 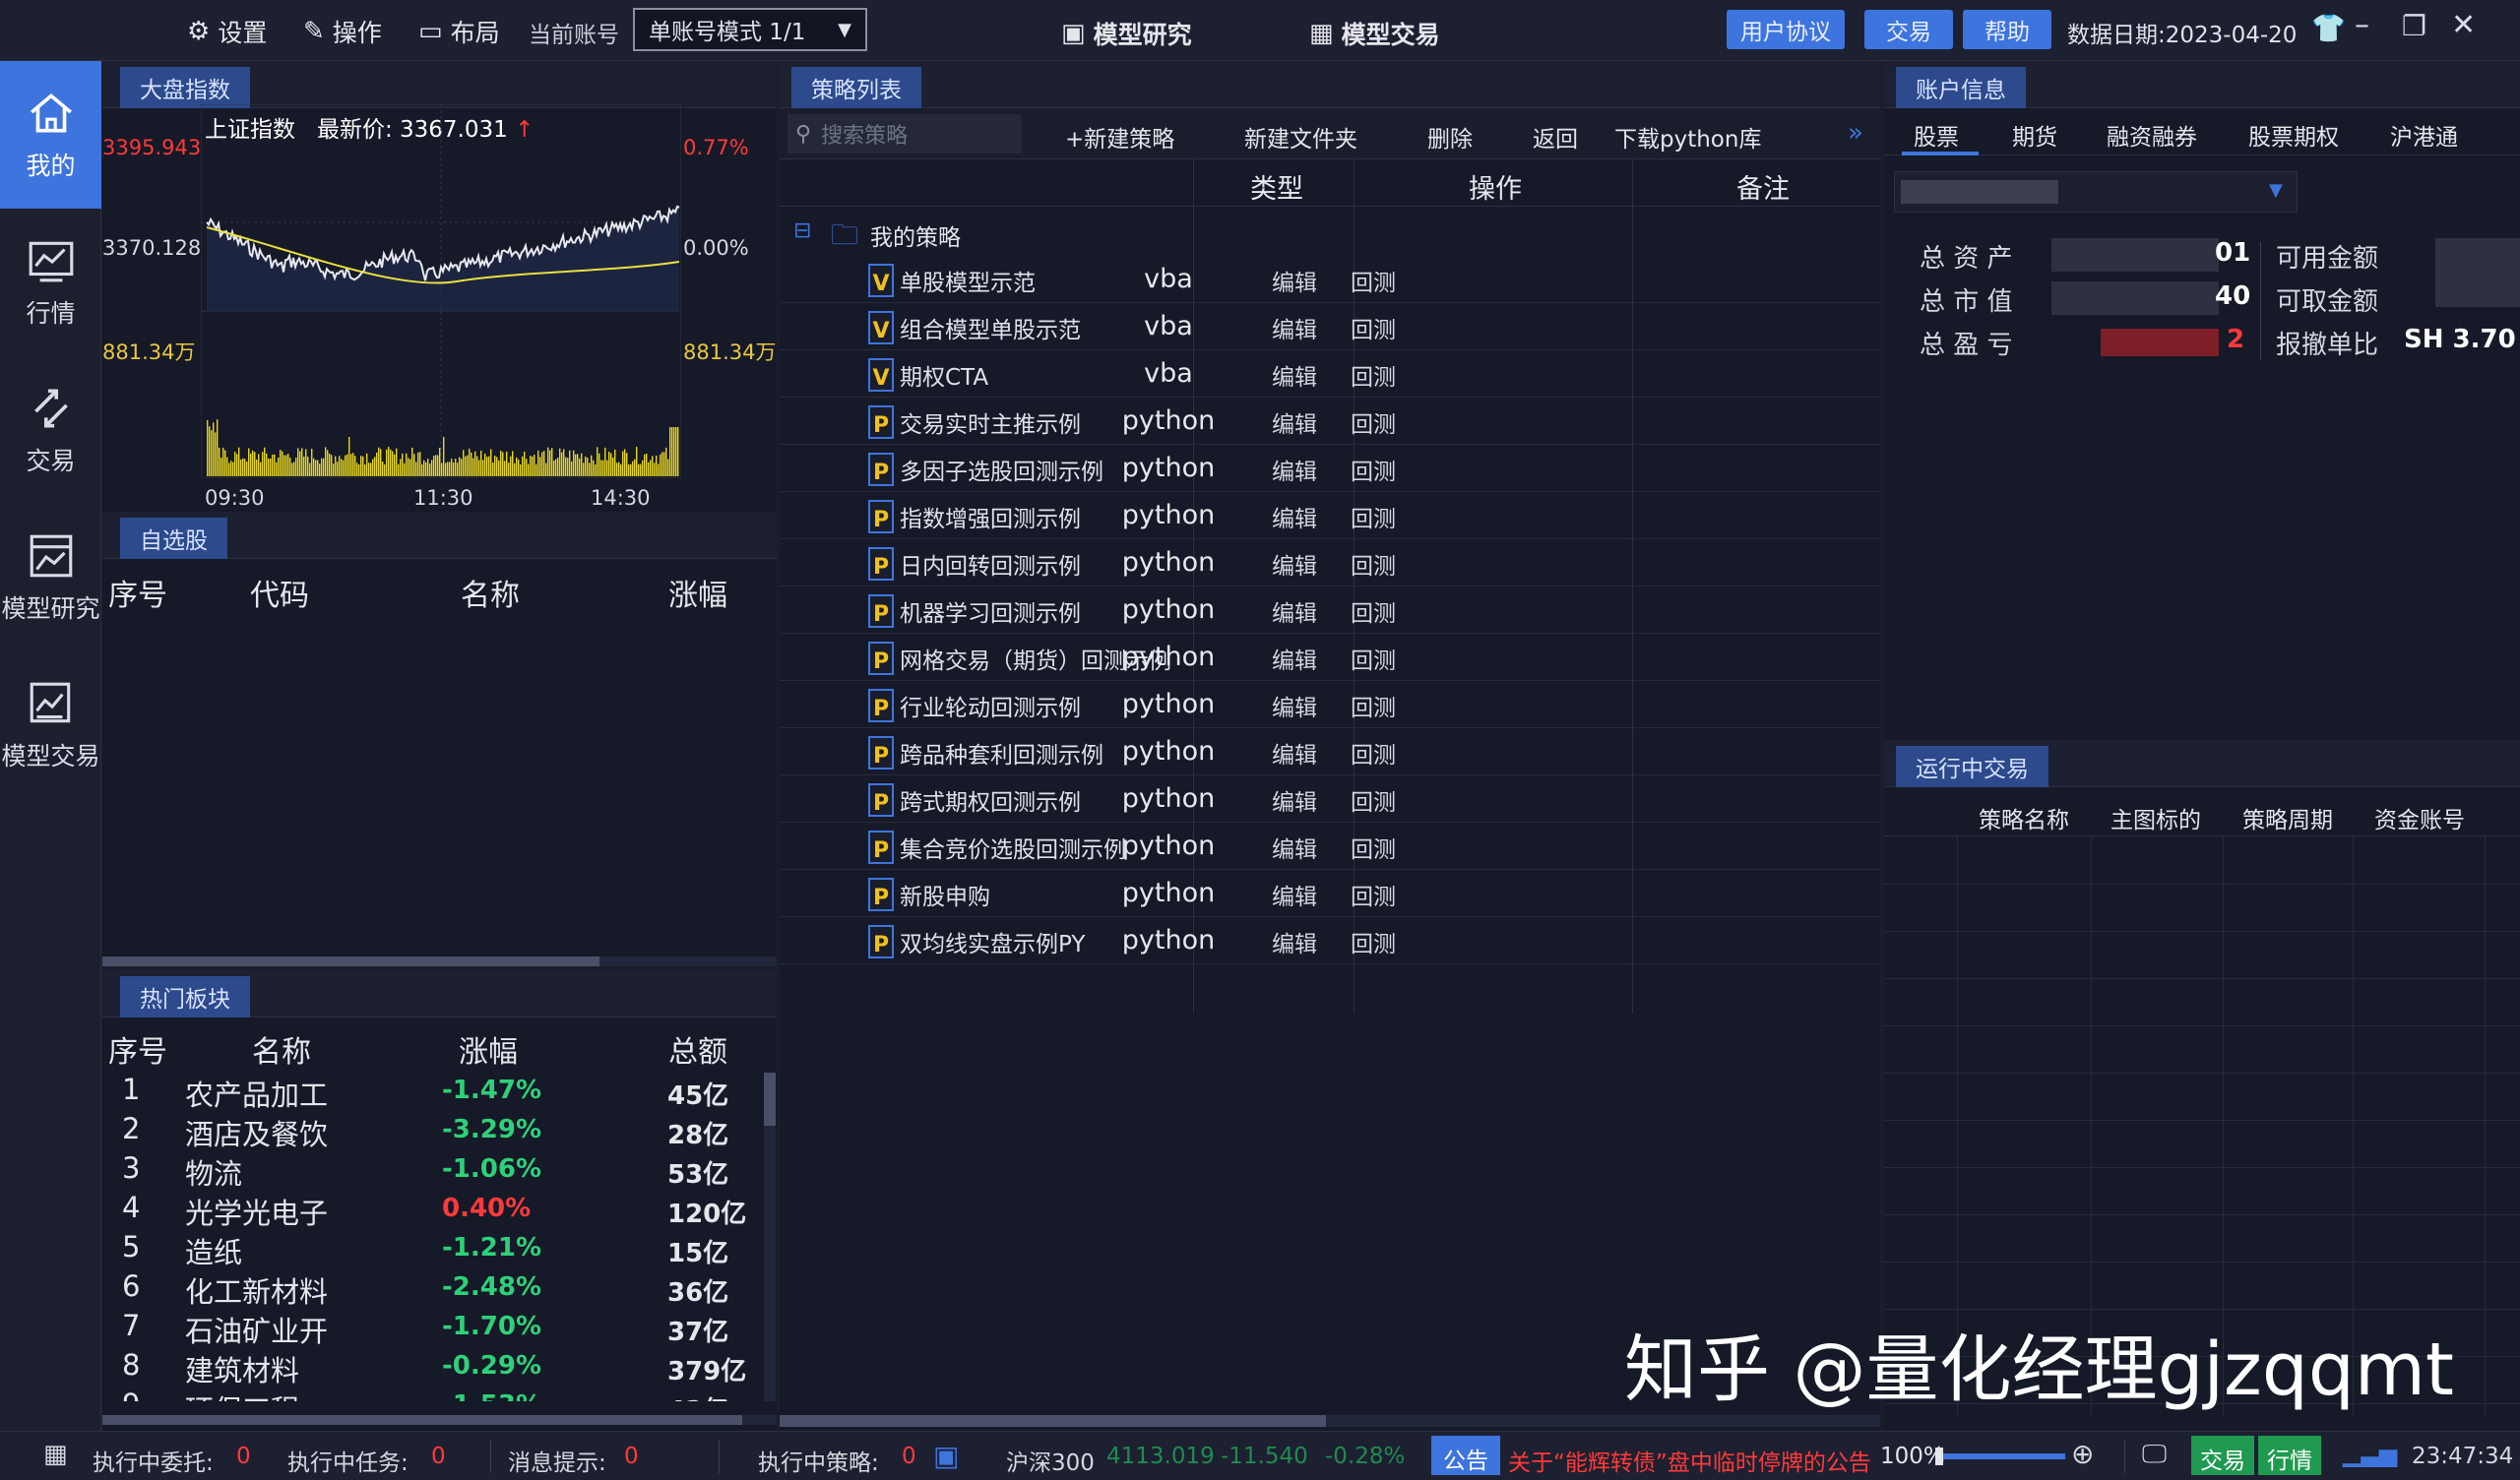 What do you see at coordinates (770, 1237) in the screenshot?
I see `vertical-scrollbar` at bounding box center [770, 1237].